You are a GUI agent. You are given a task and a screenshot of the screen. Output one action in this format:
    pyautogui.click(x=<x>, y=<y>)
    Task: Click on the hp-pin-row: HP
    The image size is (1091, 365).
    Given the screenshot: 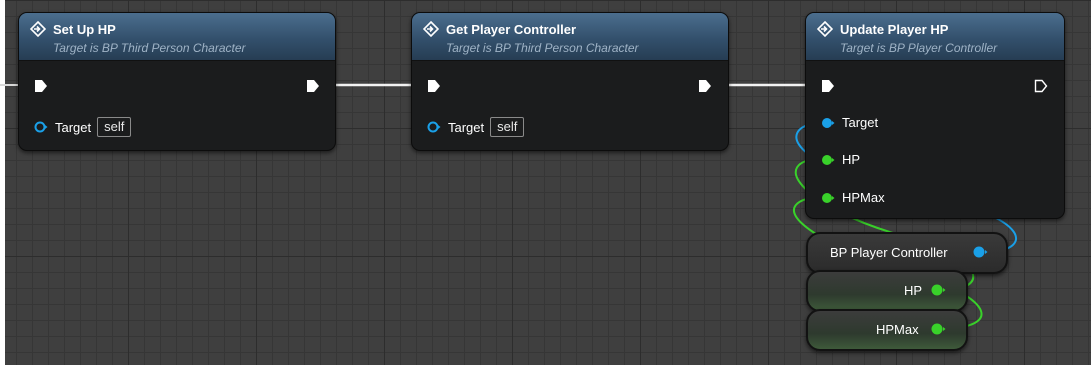 What is the action you would take?
    pyautogui.click(x=840, y=159)
    